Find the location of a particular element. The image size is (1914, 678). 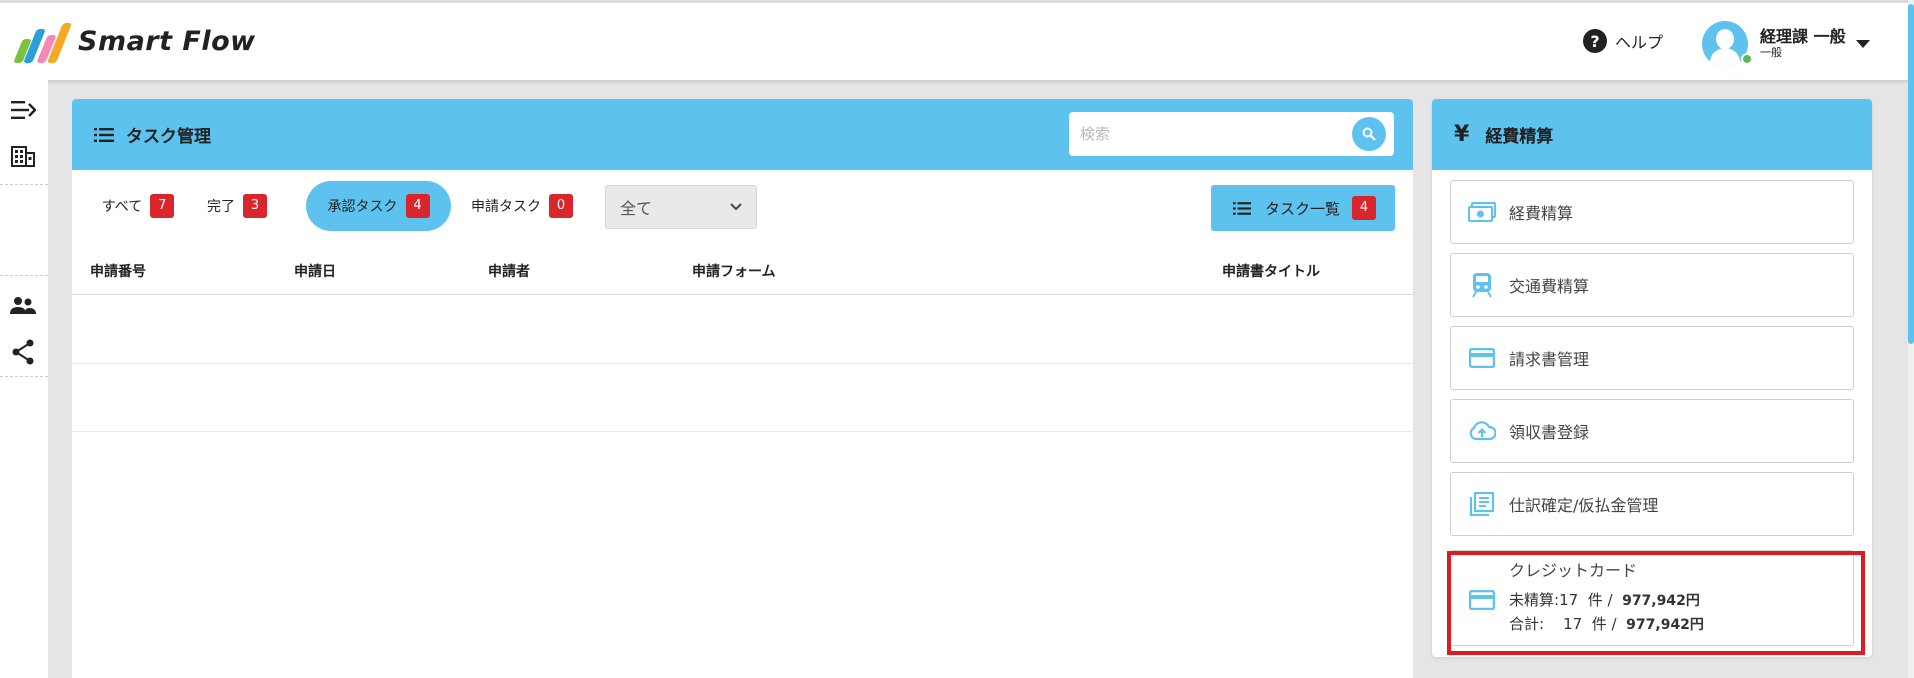

unsettled-label: 未精算: is located at coordinates (1534, 600).